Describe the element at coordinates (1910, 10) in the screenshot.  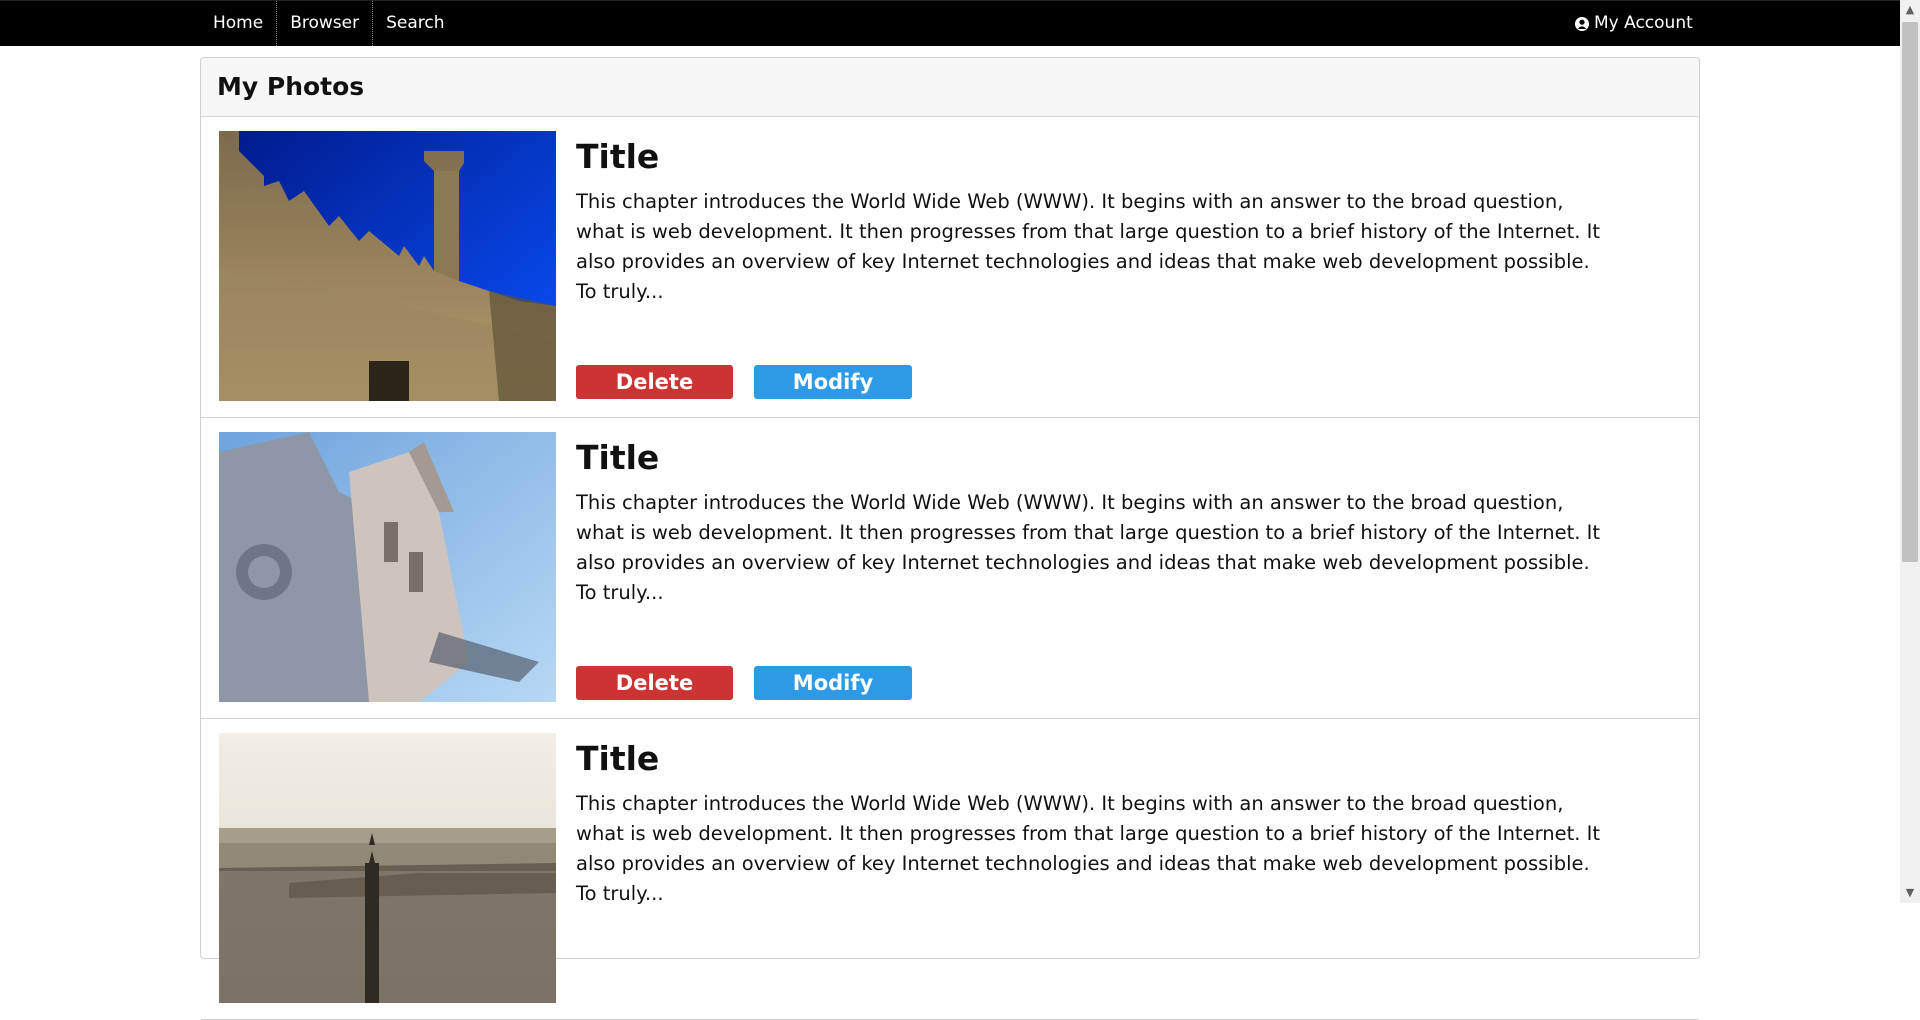
I see `scroll-up-arrow-icon: ▲` at that location.